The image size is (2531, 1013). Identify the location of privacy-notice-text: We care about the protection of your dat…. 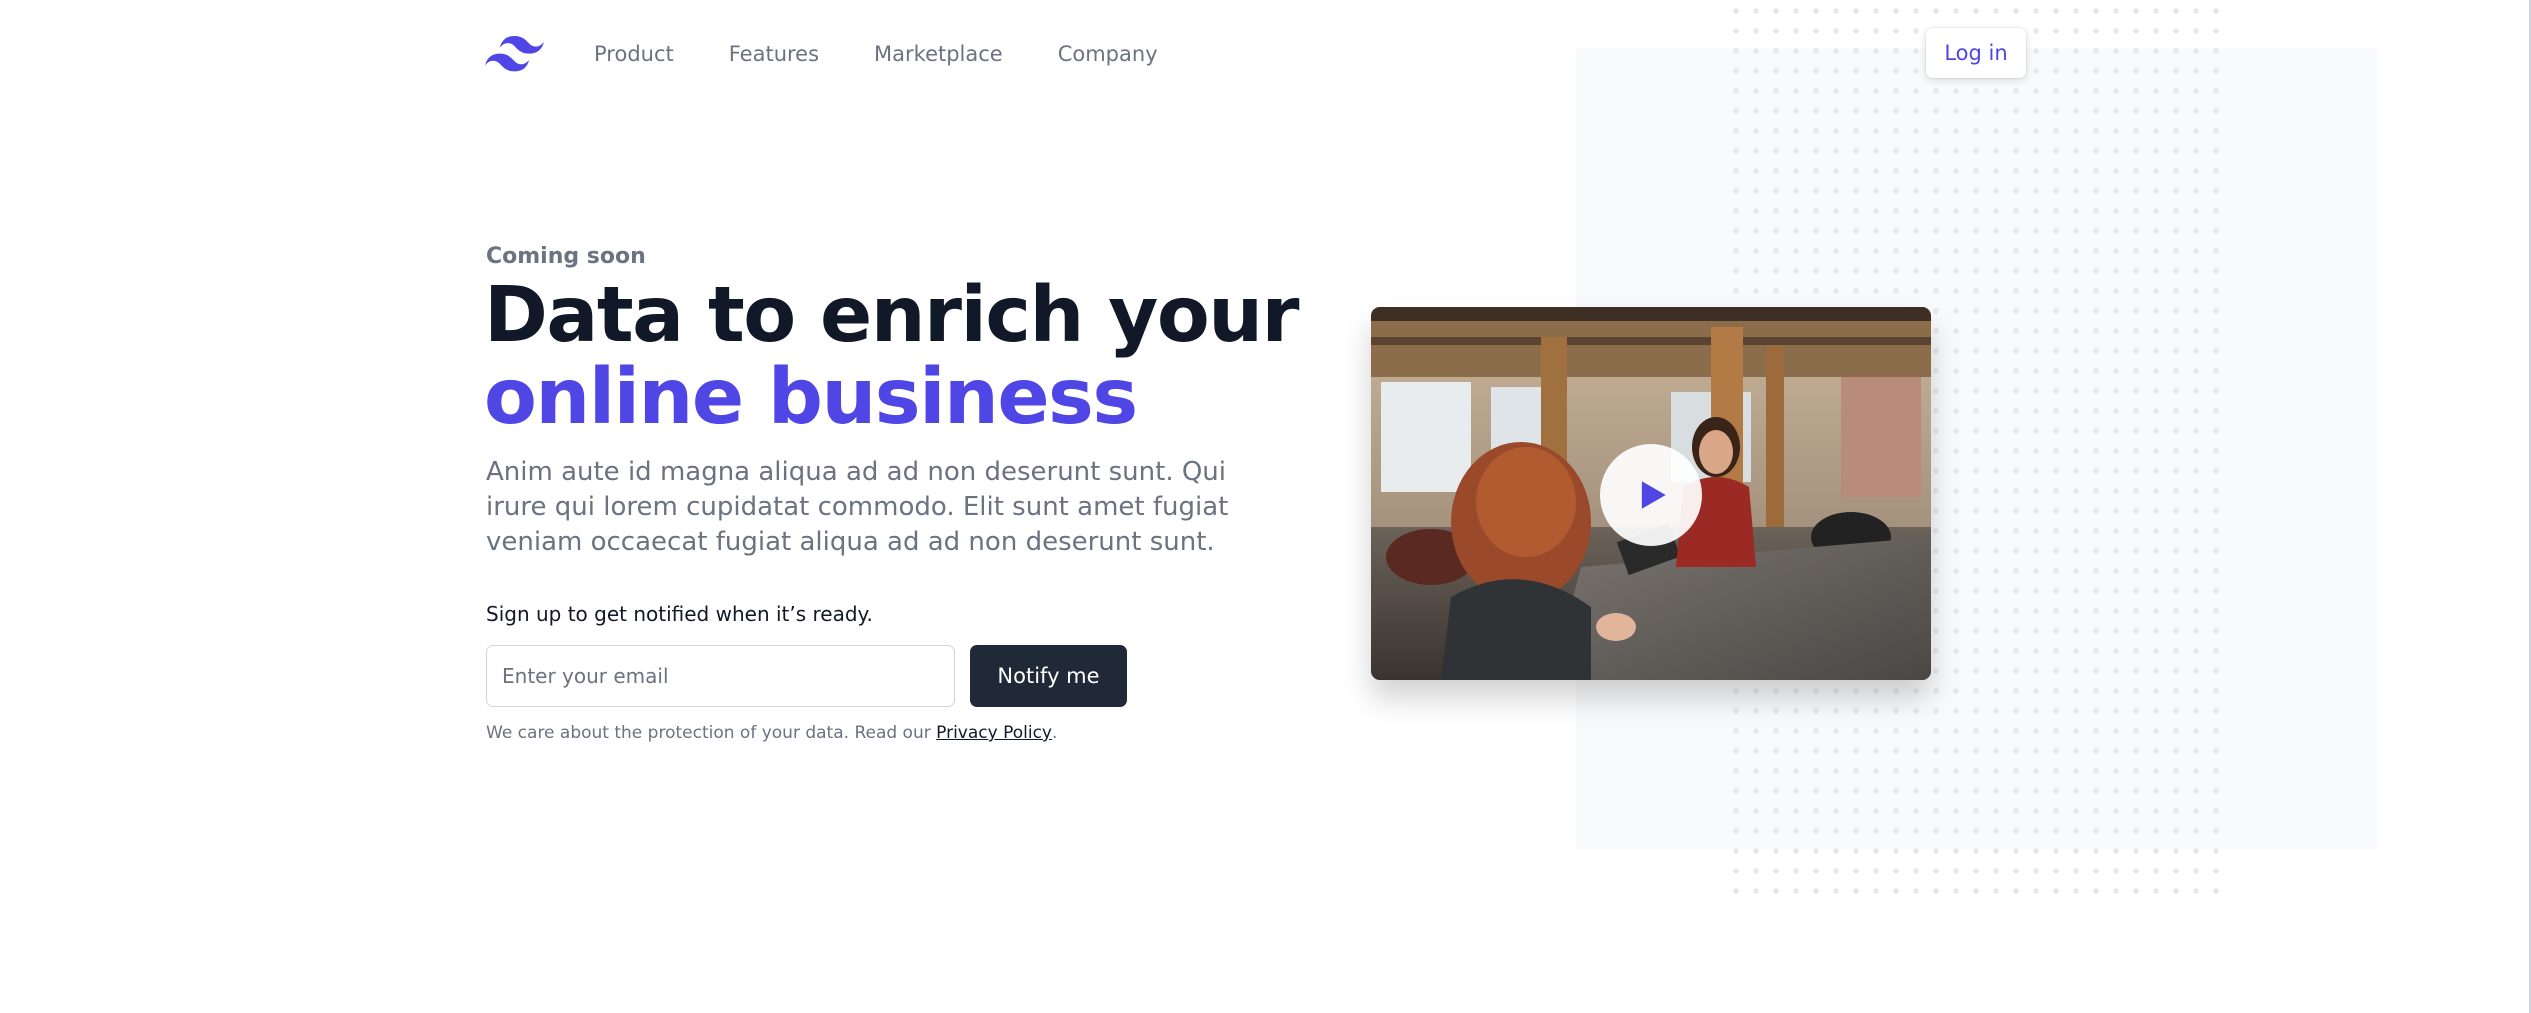
(711, 733).